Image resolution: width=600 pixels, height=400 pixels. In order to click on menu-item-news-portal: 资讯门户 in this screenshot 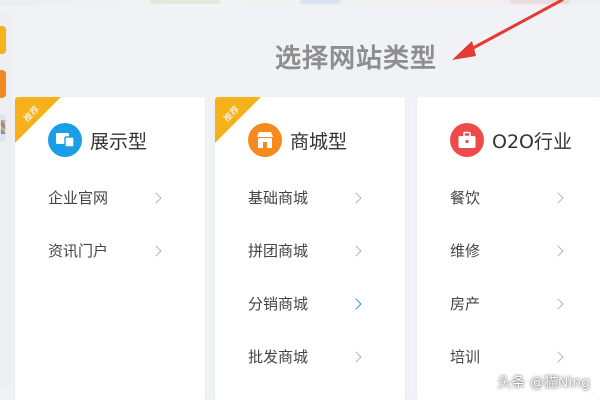, I will do `click(110, 250)`.